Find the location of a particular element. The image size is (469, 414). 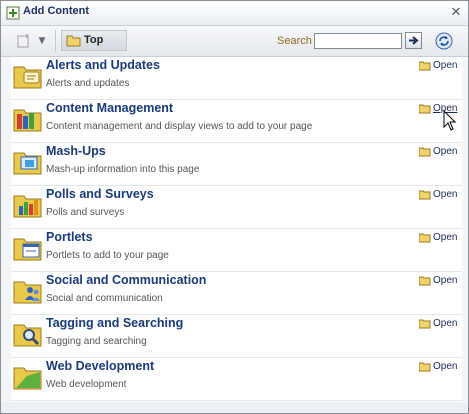

item-description: Portlets to add to your page is located at coordinates (107, 255).